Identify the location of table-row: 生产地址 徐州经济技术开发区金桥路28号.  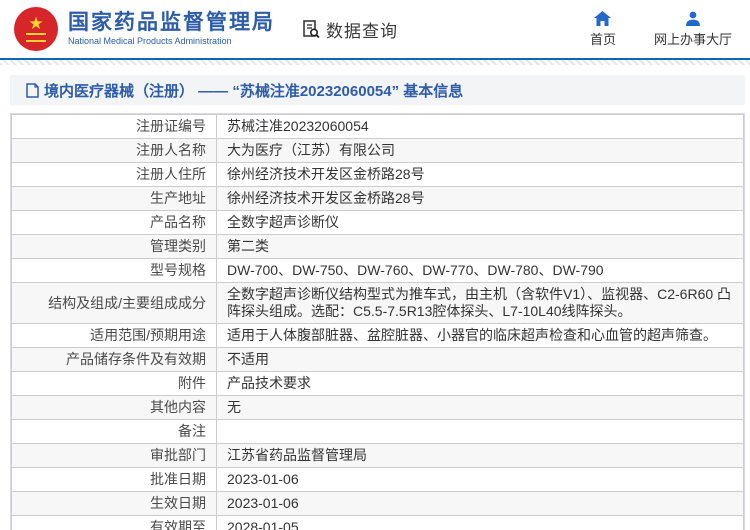
(377, 198).